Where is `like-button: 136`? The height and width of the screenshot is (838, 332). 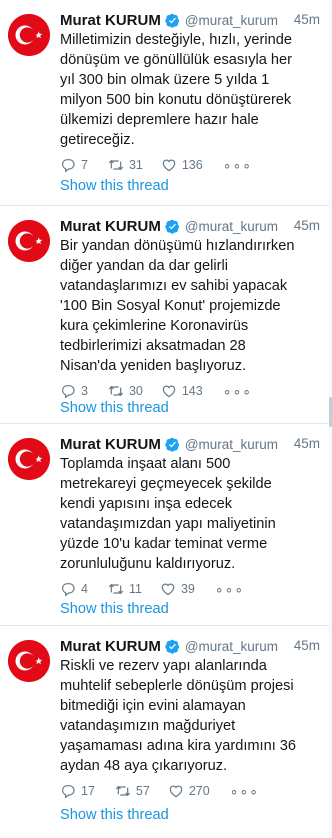 like-button: 136 is located at coordinates (182, 165).